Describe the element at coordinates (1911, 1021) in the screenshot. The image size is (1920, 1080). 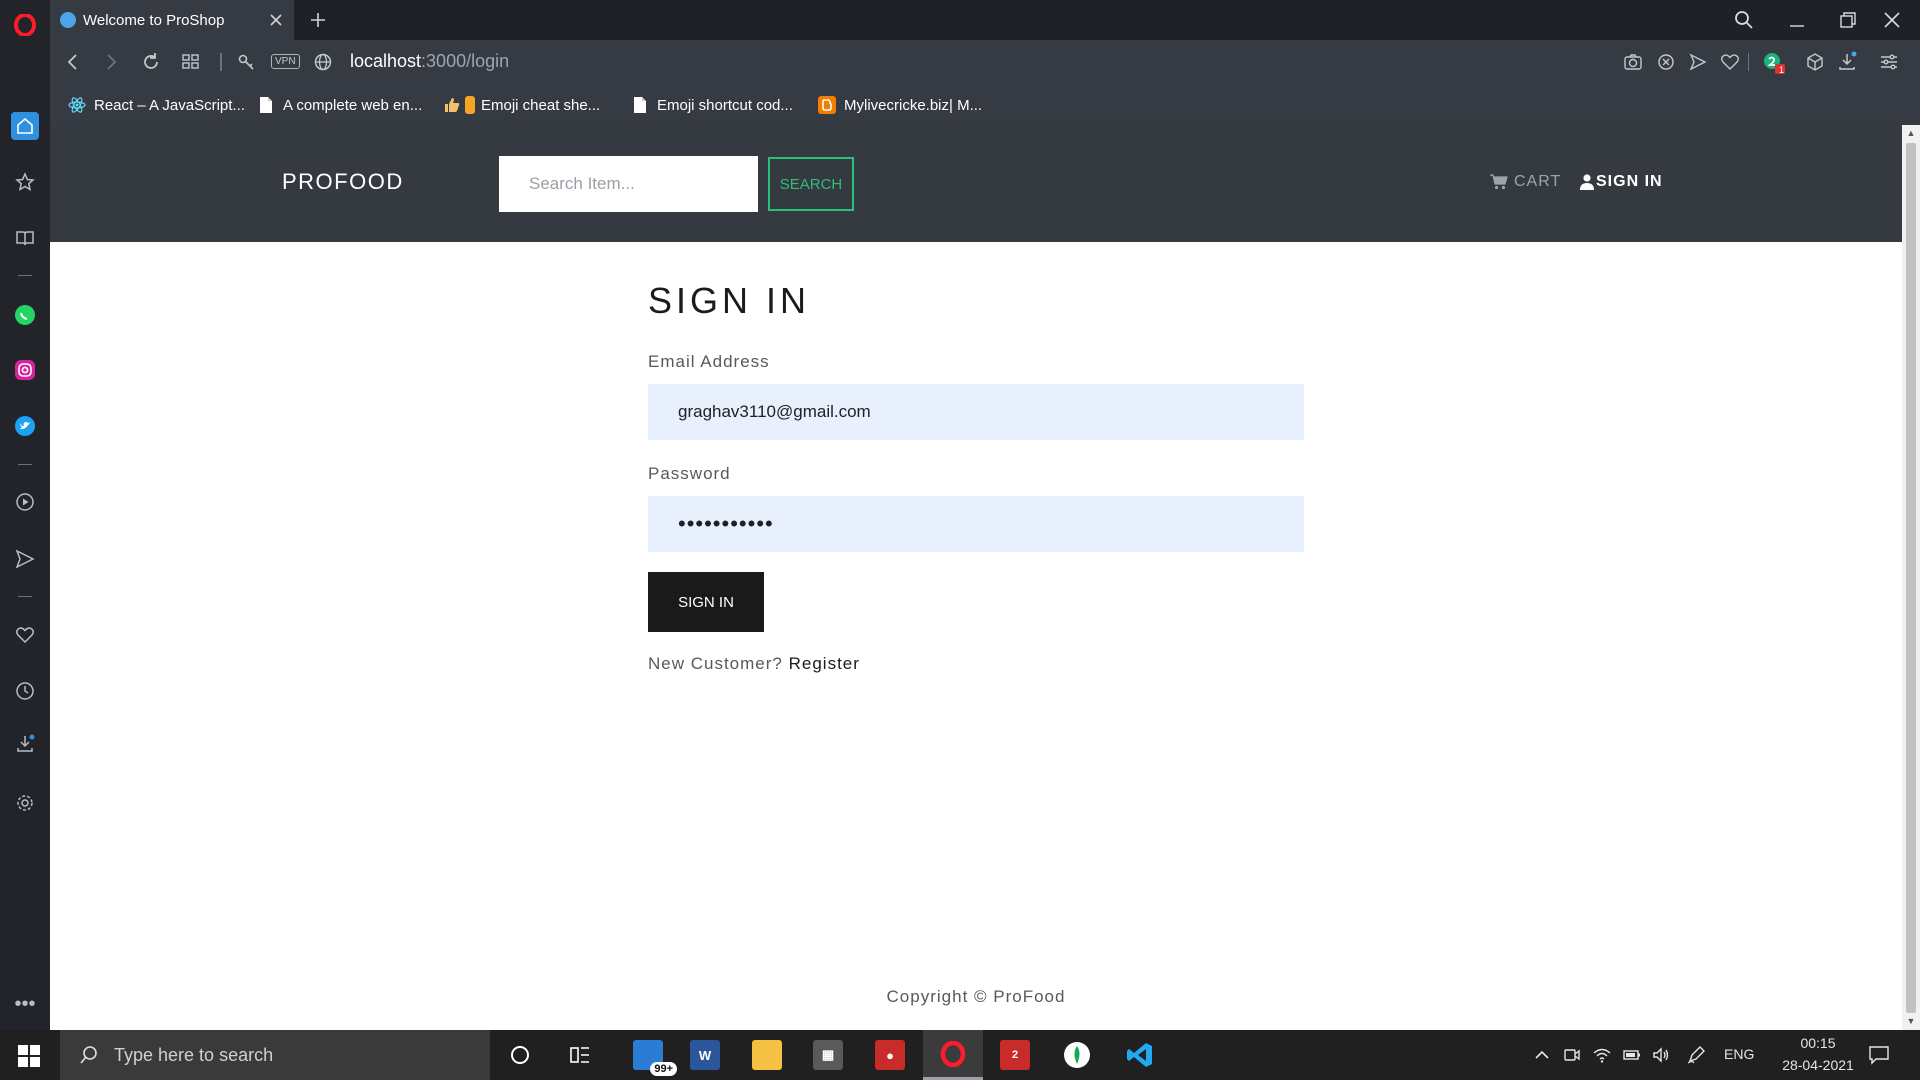
I see `scroll-down-arrow-icon: ▼` at that location.